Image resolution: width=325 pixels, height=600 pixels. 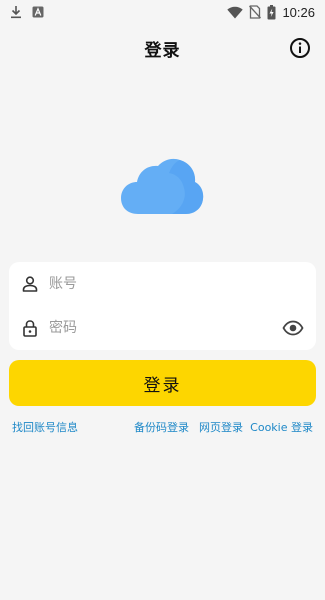 What do you see at coordinates (45, 427) in the screenshot?
I see `recover-account-link: 找回账号信息` at bounding box center [45, 427].